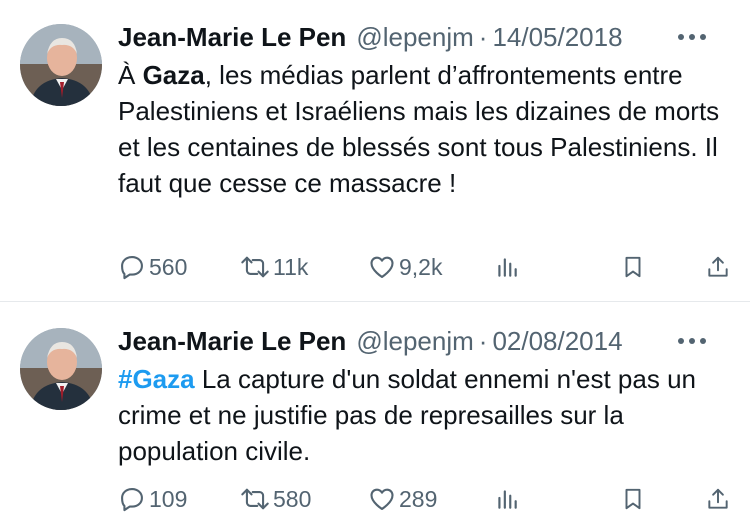 Image resolution: width=750 pixels, height=532 pixels. What do you see at coordinates (557, 341) in the screenshot?
I see `tweet-date: 02/08/2014` at bounding box center [557, 341].